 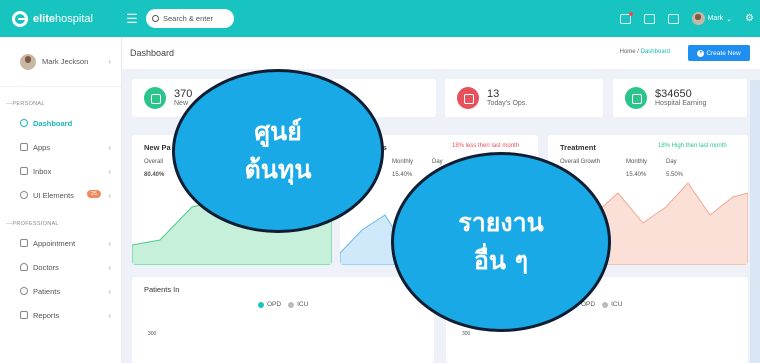 I want to click on stat-label: Hospital Earning, so click(x=681, y=103).